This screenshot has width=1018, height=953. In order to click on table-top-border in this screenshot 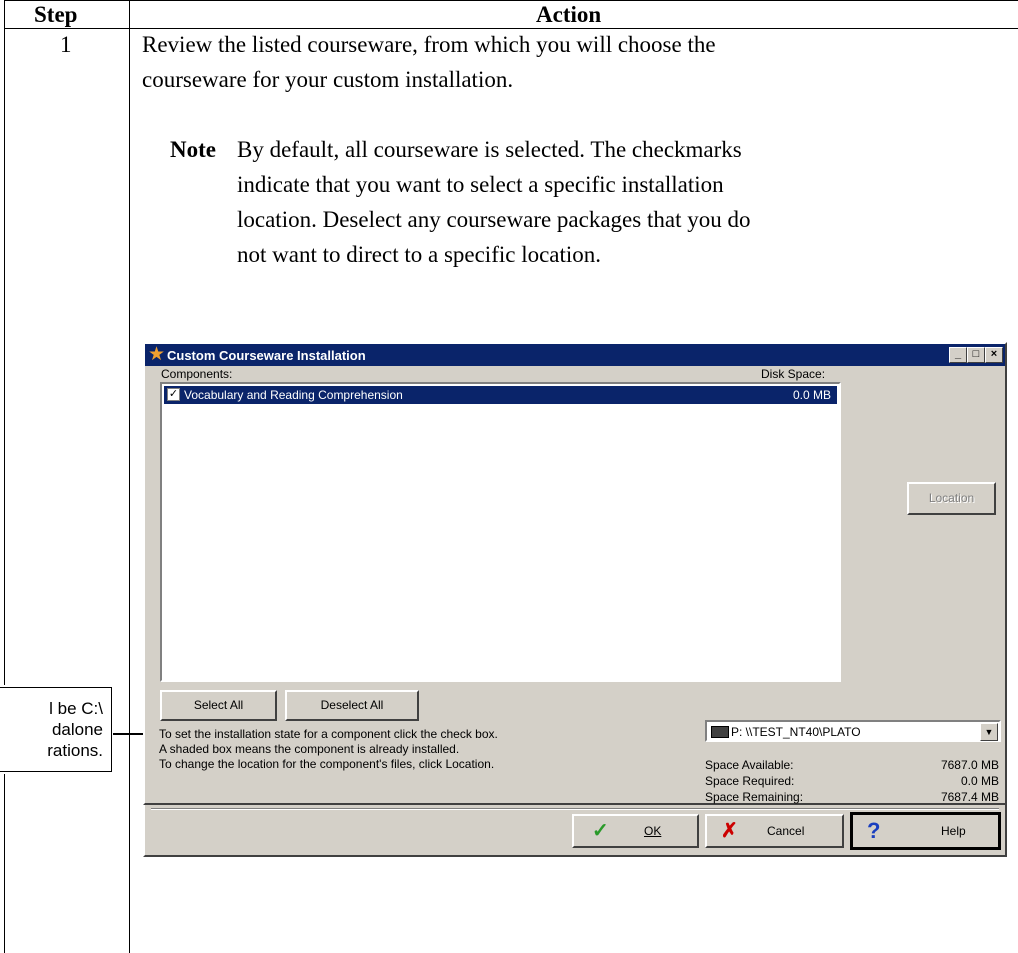, I will do `click(511, 0)`.